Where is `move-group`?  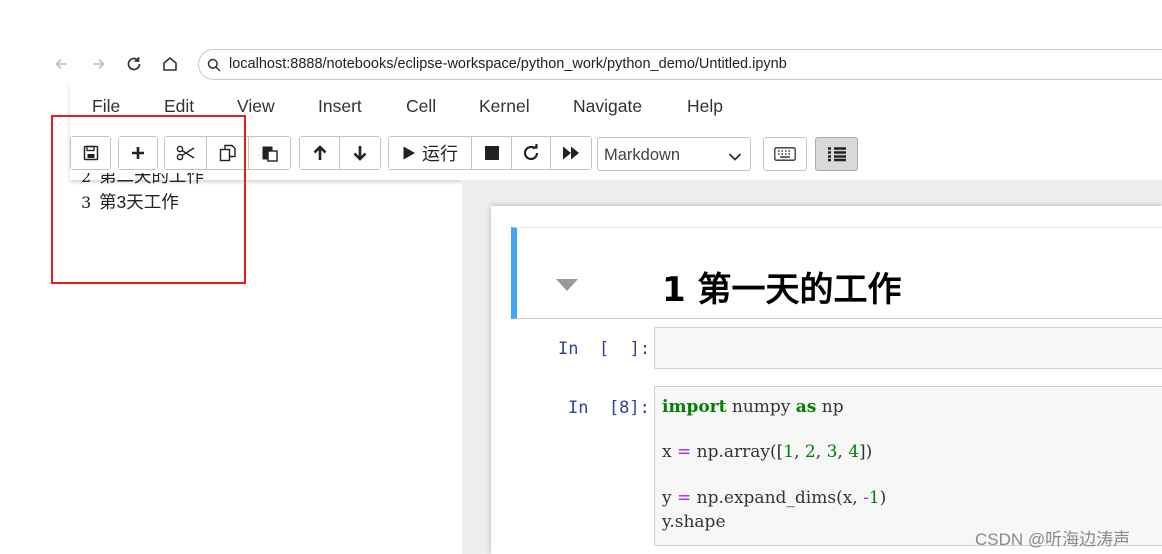 move-group is located at coordinates (340, 153).